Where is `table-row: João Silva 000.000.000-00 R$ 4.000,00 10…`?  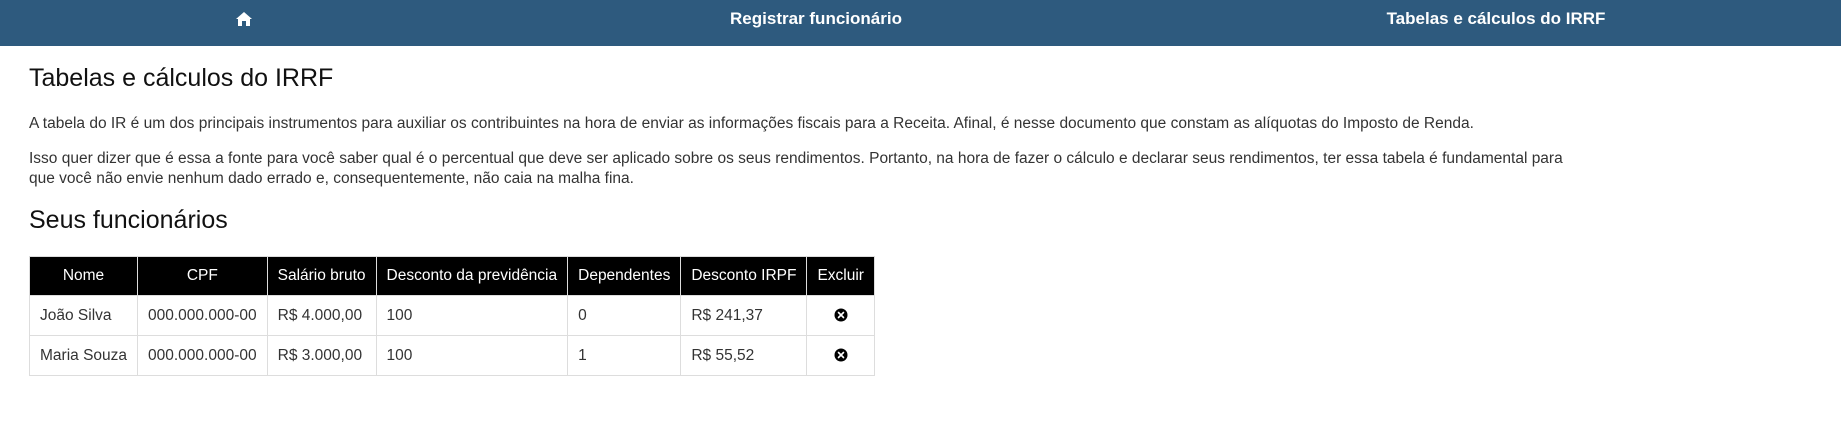 table-row: João Silva 000.000.000-00 R$ 4.000,00 10… is located at coordinates (451, 315).